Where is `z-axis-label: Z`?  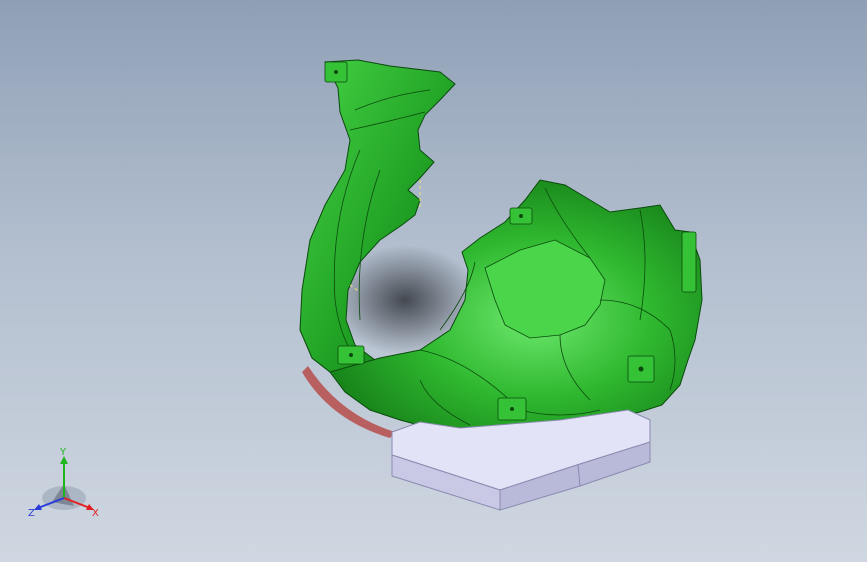
z-axis-label: Z is located at coordinates (31, 513).